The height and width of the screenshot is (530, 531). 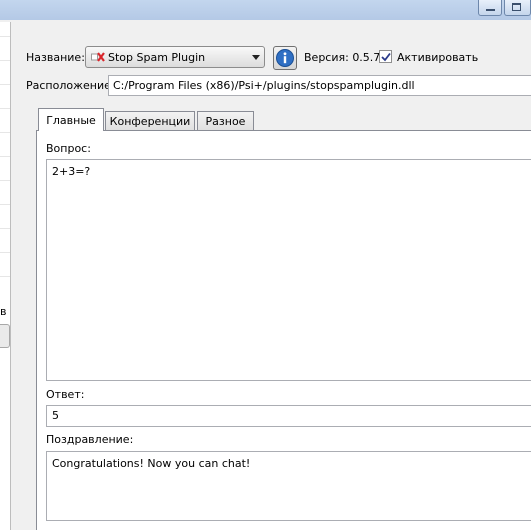 I want to click on chevron-down-icon, so click(x=256, y=57).